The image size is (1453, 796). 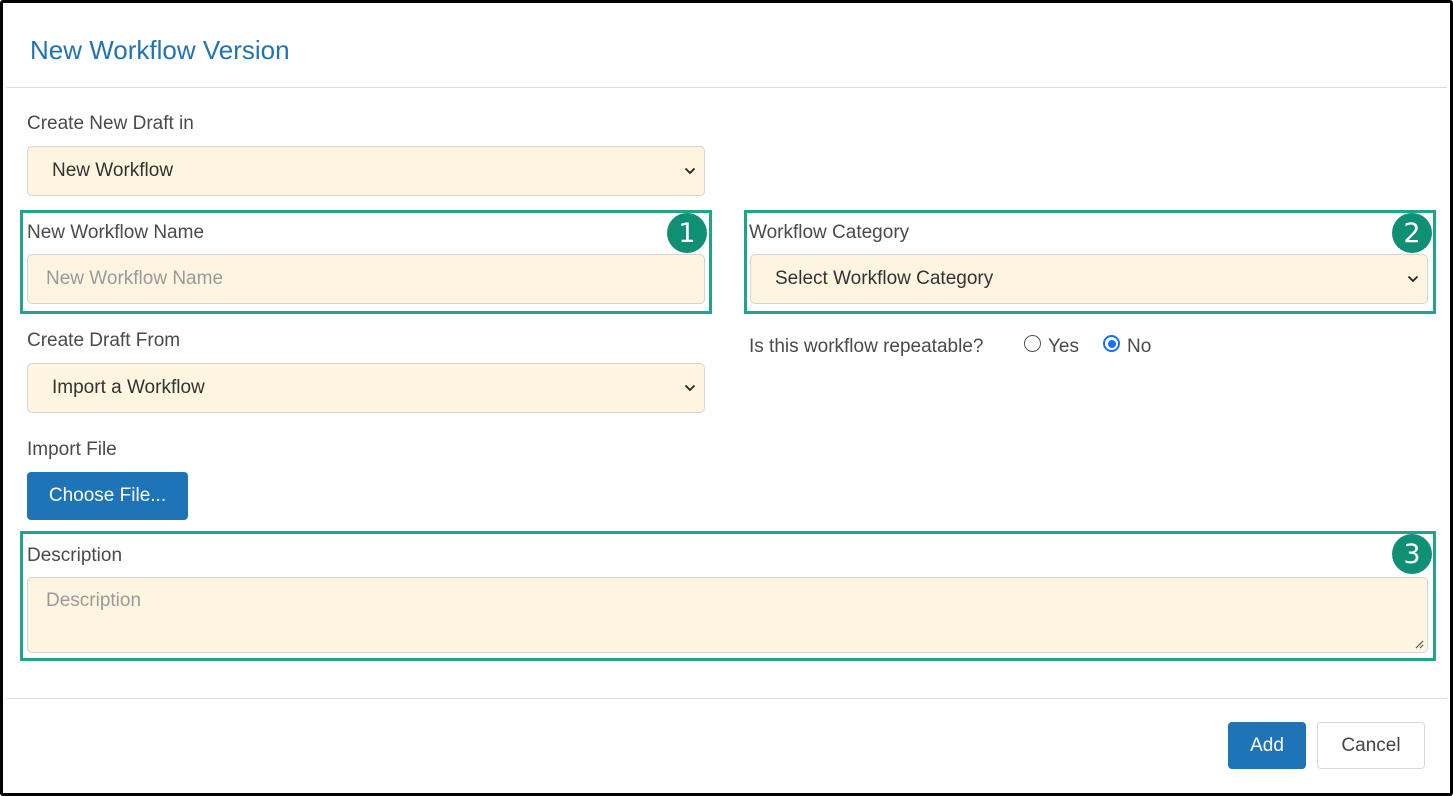 What do you see at coordinates (1111, 343) in the screenshot?
I see `repeatable-no-radio` at bounding box center [1111, 343].